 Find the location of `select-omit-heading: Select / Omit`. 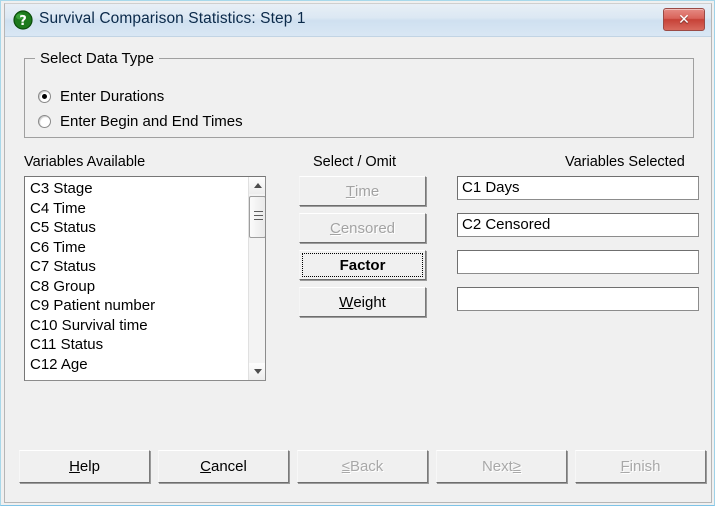

select-omit-heading: Select / Omit is located at coordinates (354, 162).